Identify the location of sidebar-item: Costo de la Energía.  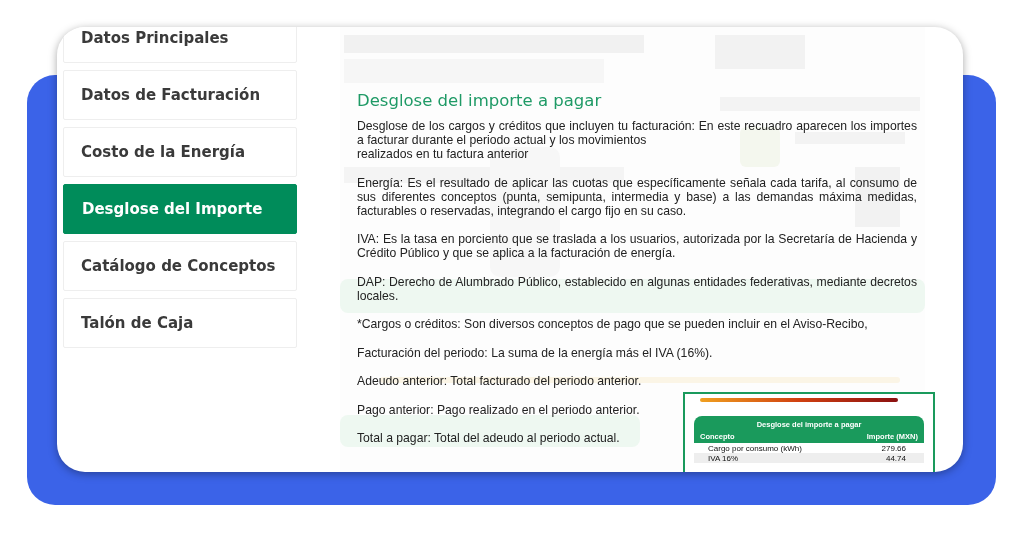
(180, 152).